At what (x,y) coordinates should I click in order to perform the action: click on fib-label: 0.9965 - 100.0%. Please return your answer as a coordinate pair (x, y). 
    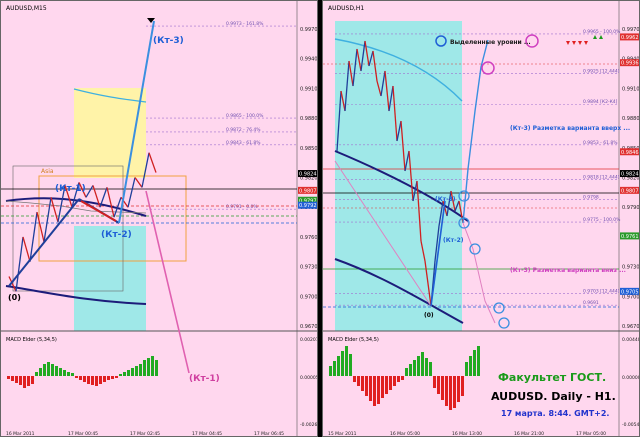
    Looking at the image, I should click on (602, 32).